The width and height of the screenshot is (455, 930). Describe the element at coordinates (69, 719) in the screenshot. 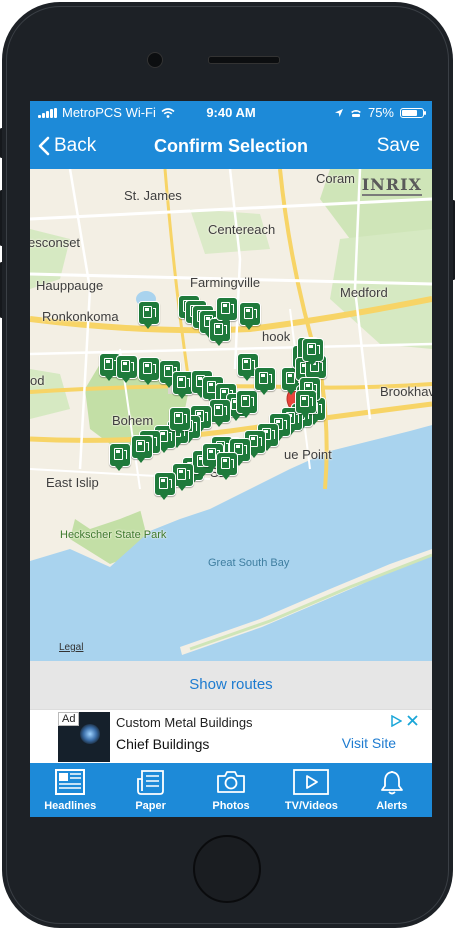

I see `ad-badge: Ad` at that location.